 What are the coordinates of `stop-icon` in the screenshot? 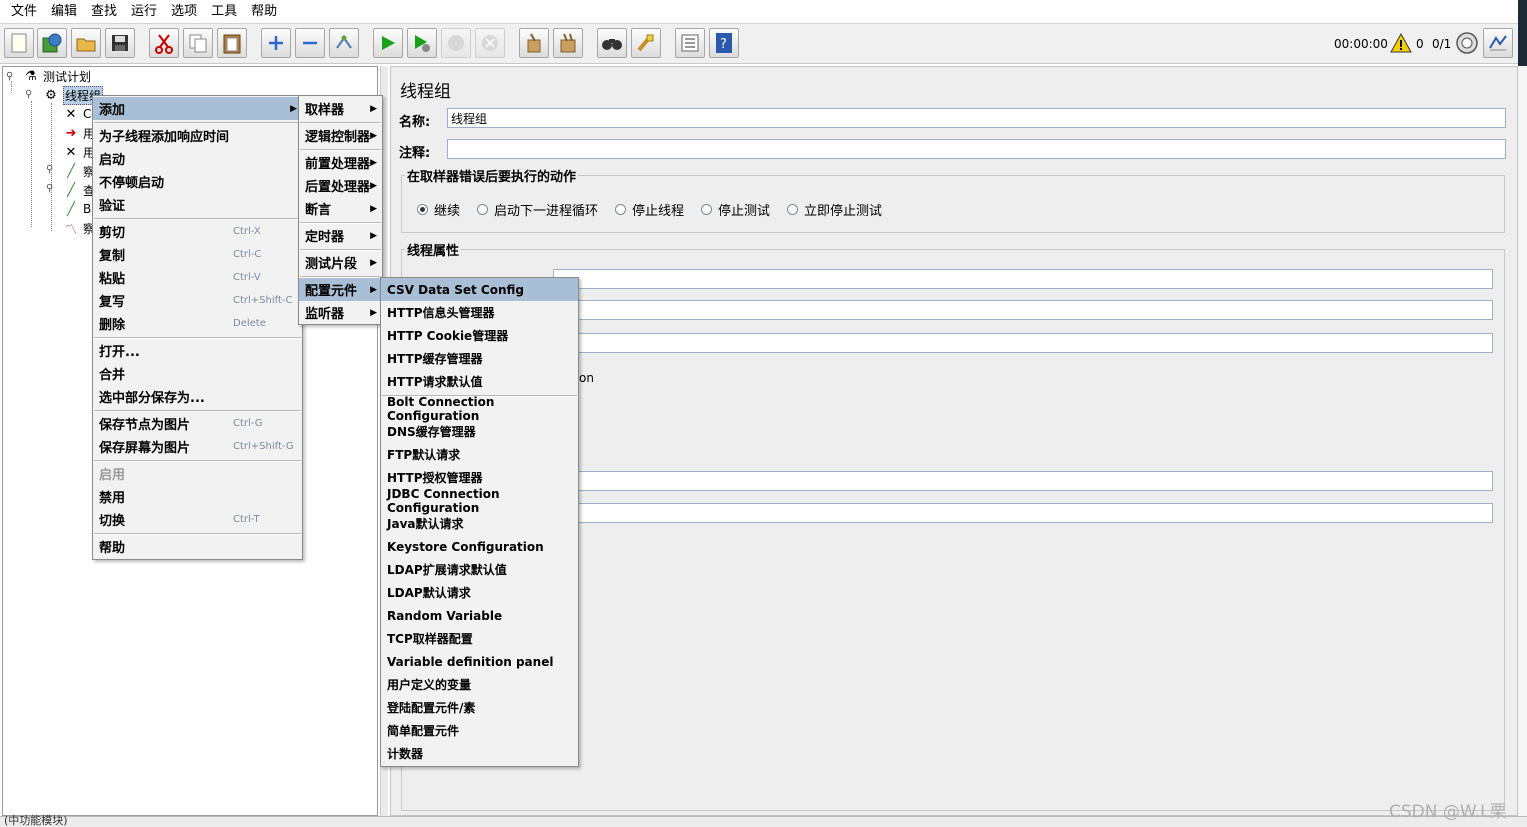 It's located at (456, 43).